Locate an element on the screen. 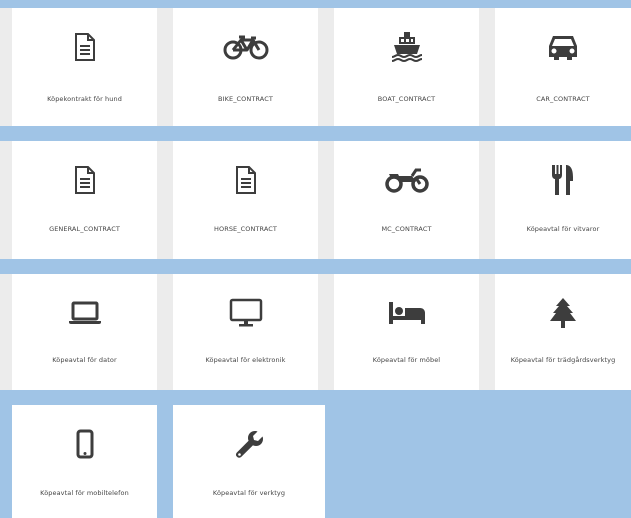 This screenshot has width=631, height=518. contract-tile: Köpeavtal för elektronik is located at coordinates (245, 332).